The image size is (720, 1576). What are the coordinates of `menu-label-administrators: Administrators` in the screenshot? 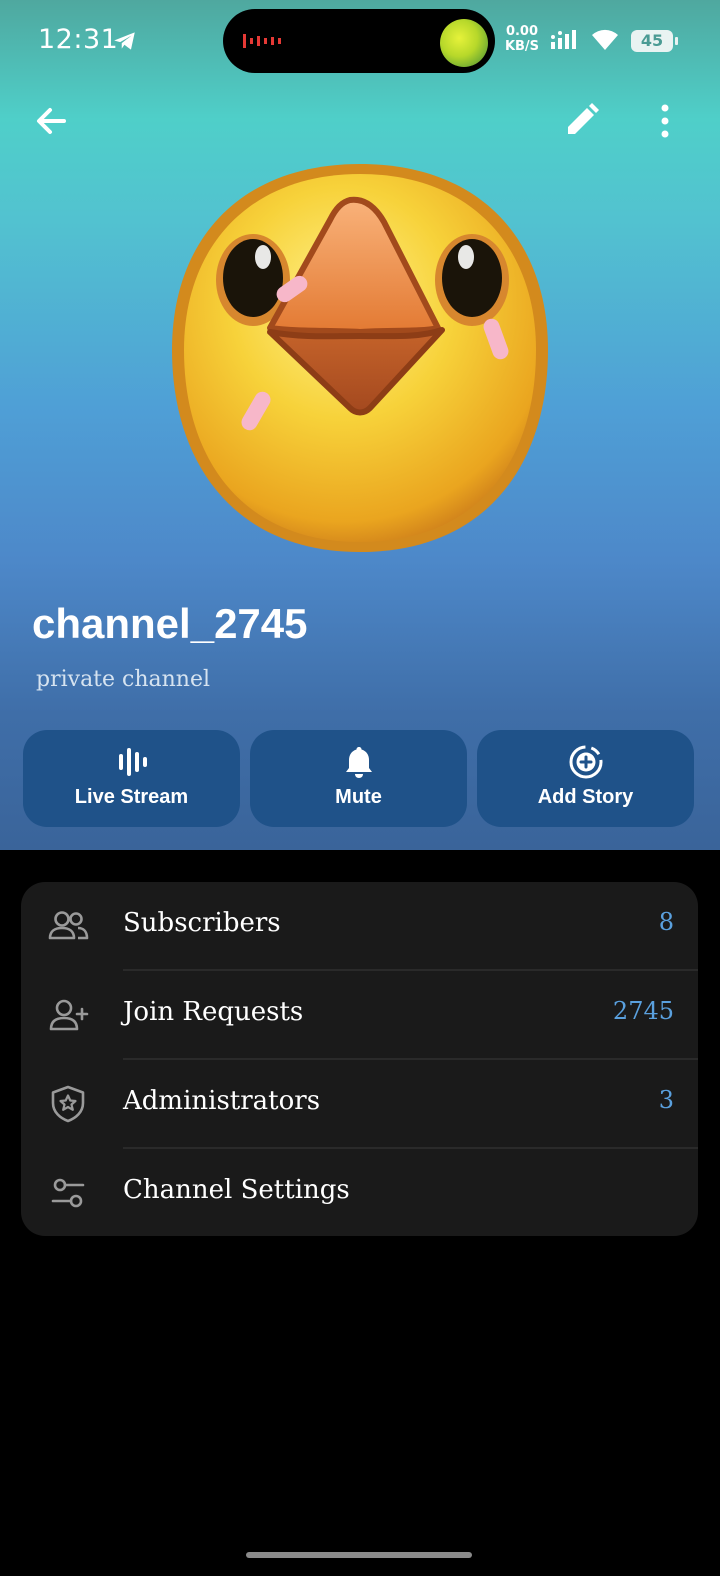 It's located at (222, 1101).